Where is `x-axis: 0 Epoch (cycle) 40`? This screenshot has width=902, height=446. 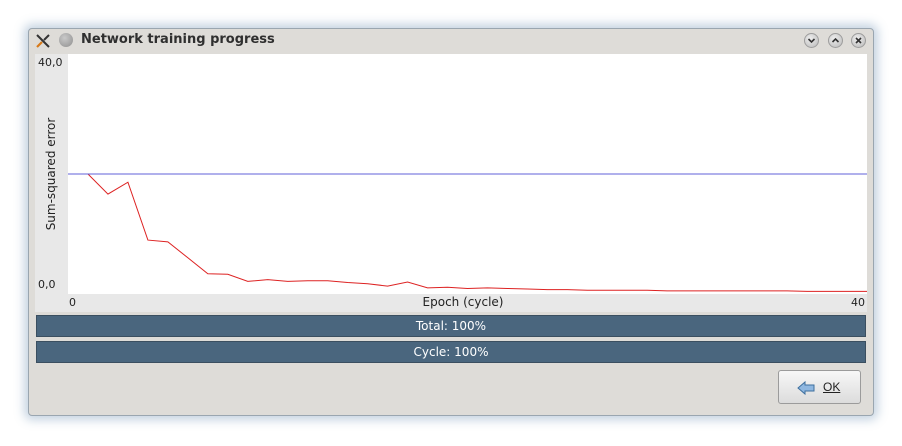 x-axis: 0 Epoch (cycle) 40 is located at coordinates (451, 303).